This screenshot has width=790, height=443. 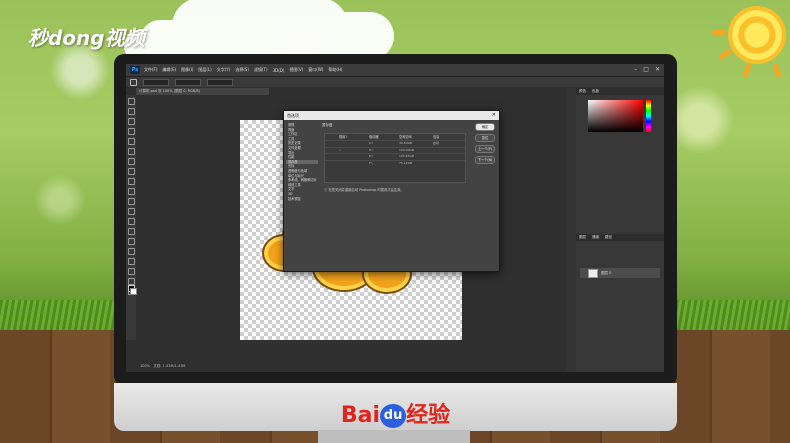 I want to click on tab-channels: 通道, so click(x=595, y=237).